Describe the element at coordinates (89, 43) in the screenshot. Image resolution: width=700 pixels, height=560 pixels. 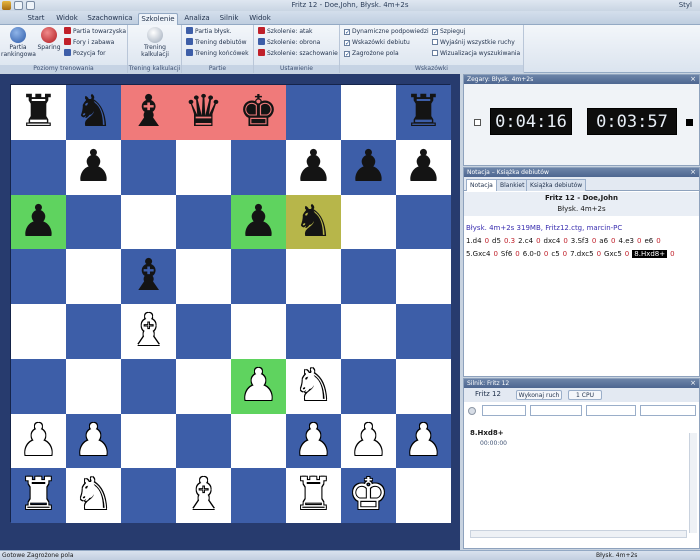
I see `handicap-button: Fory i zabawa` at that location.